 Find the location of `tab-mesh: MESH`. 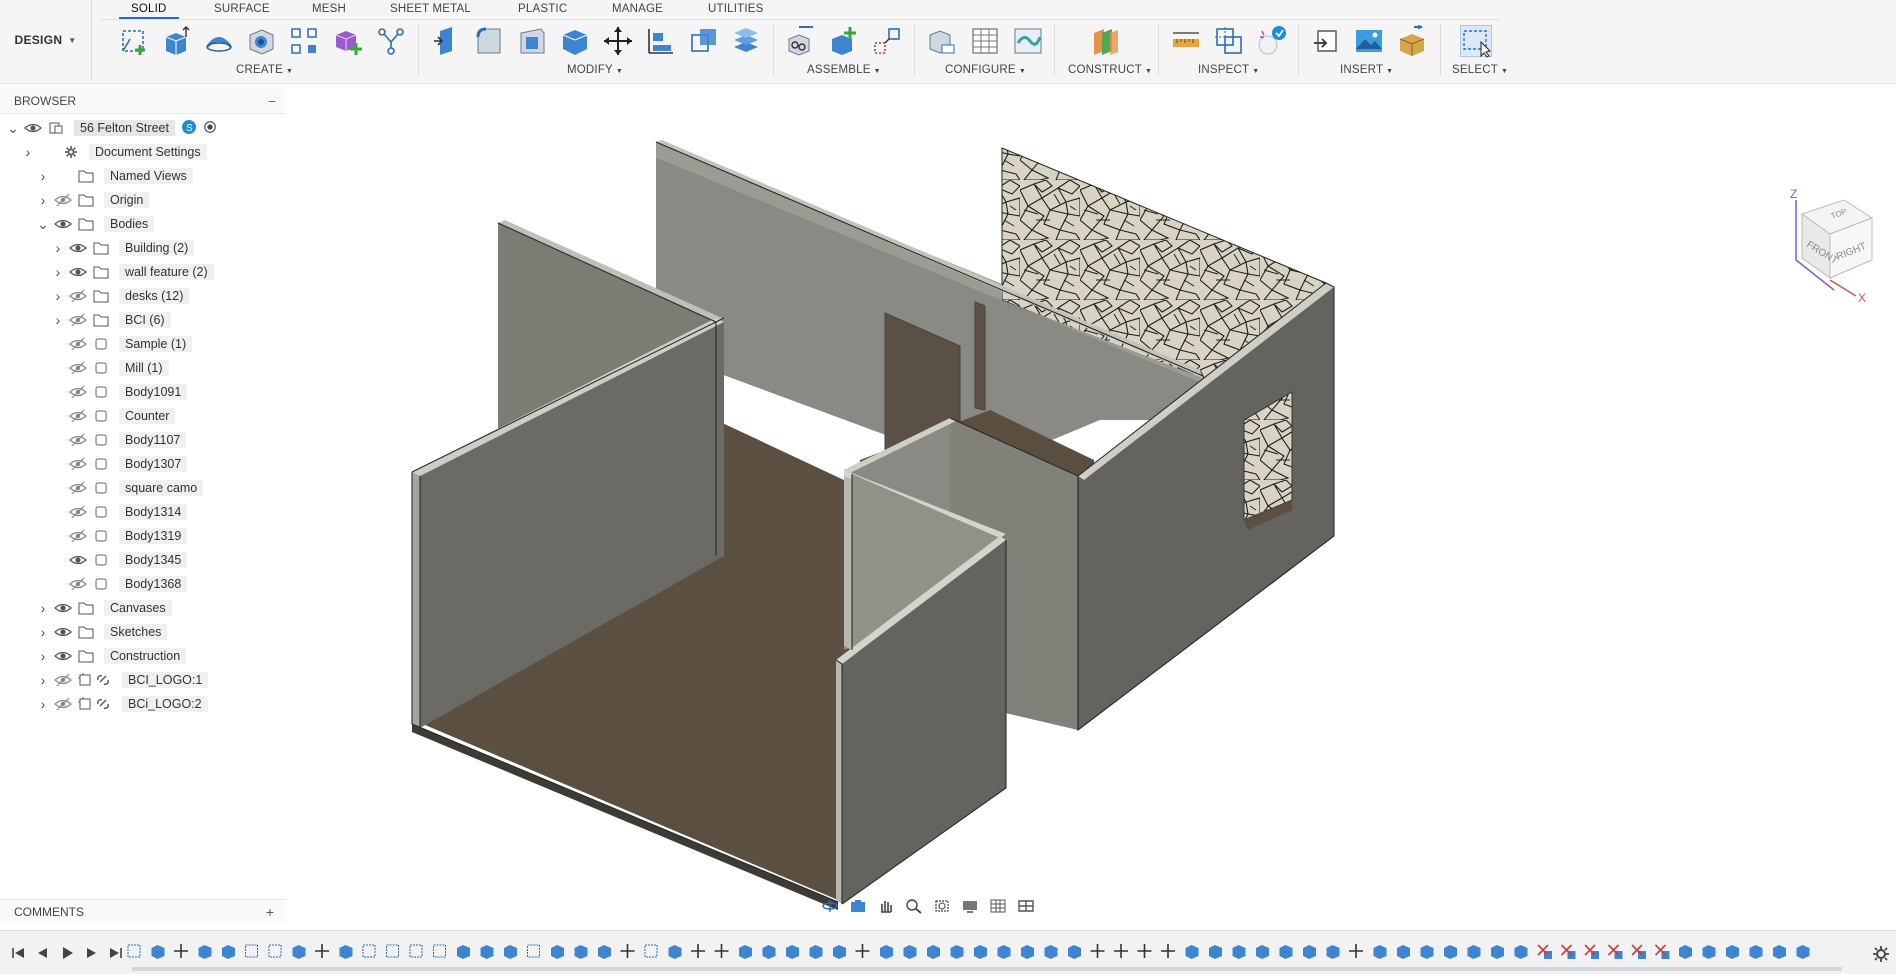

tab-mesh: MESH is located at coordinates (329, 9).